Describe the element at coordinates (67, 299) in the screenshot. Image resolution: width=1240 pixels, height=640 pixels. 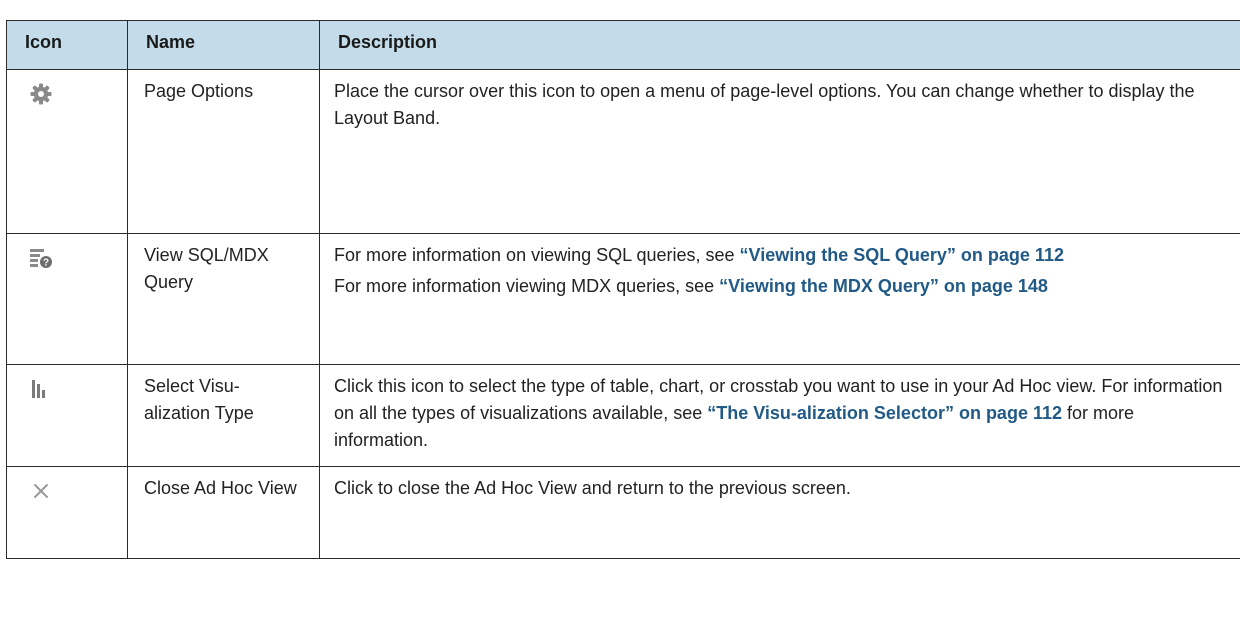
I see `icon-cell: ?` at that location.